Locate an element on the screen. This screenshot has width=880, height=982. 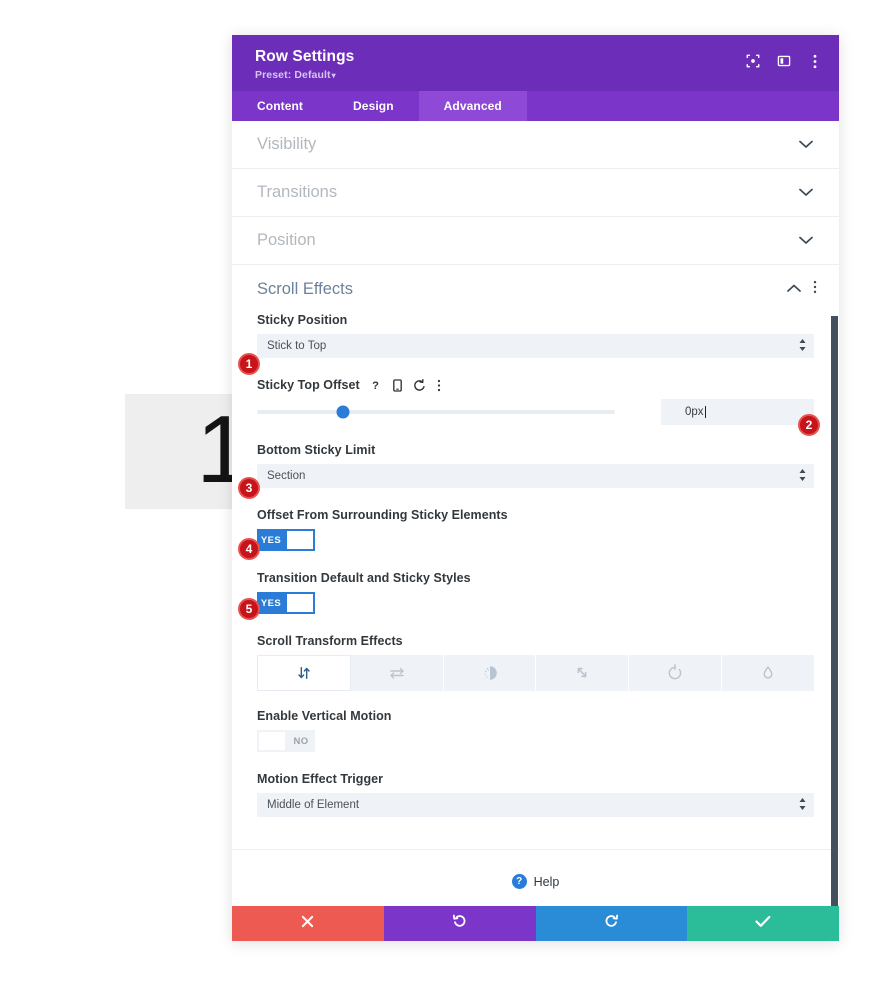
mobile-icon is located at coordinates (397, 385).